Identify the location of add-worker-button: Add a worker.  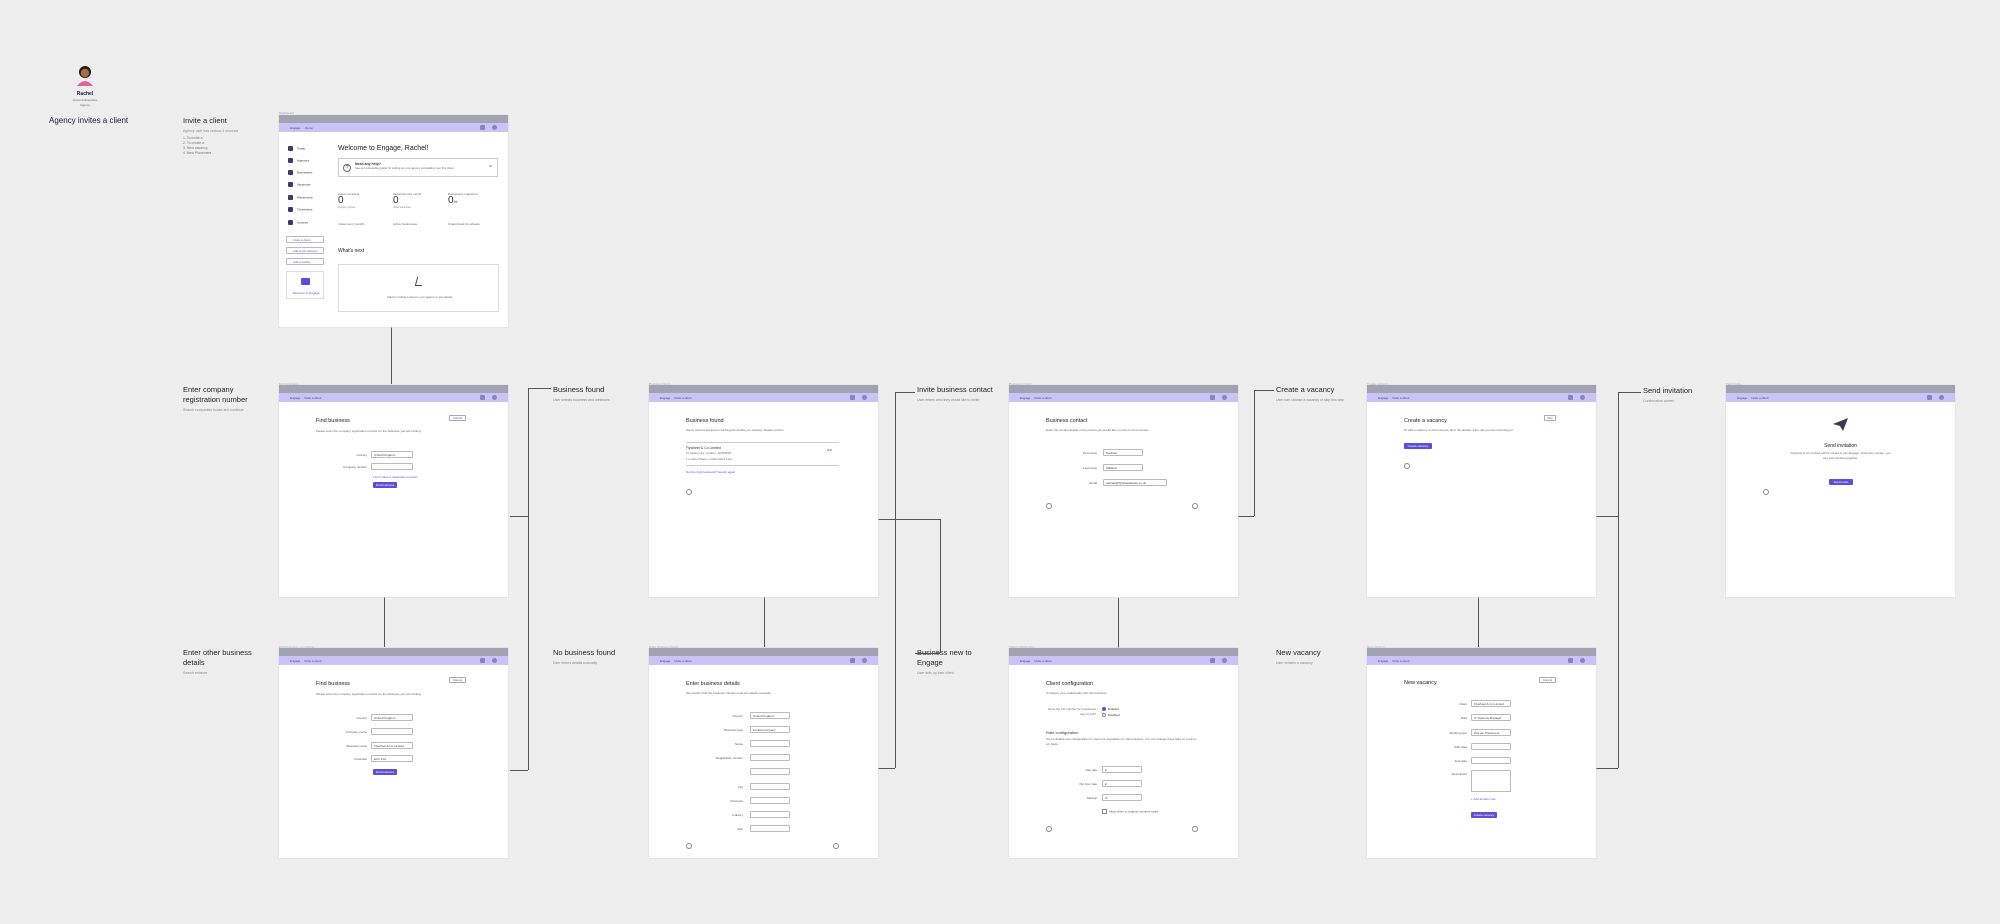
(305, 261).